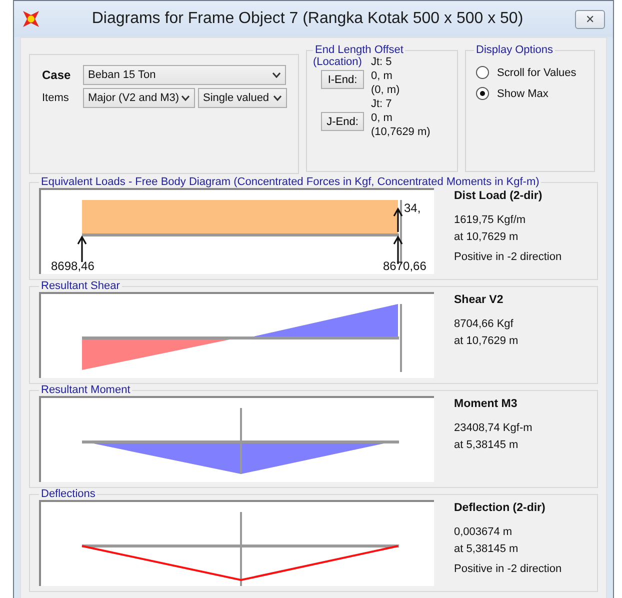 This screenshot has width=622, height=598. What do you see at coordinates (342, 79) in the screenshot?
I see `end-button: I-End:` at bounding box center [342, 79].